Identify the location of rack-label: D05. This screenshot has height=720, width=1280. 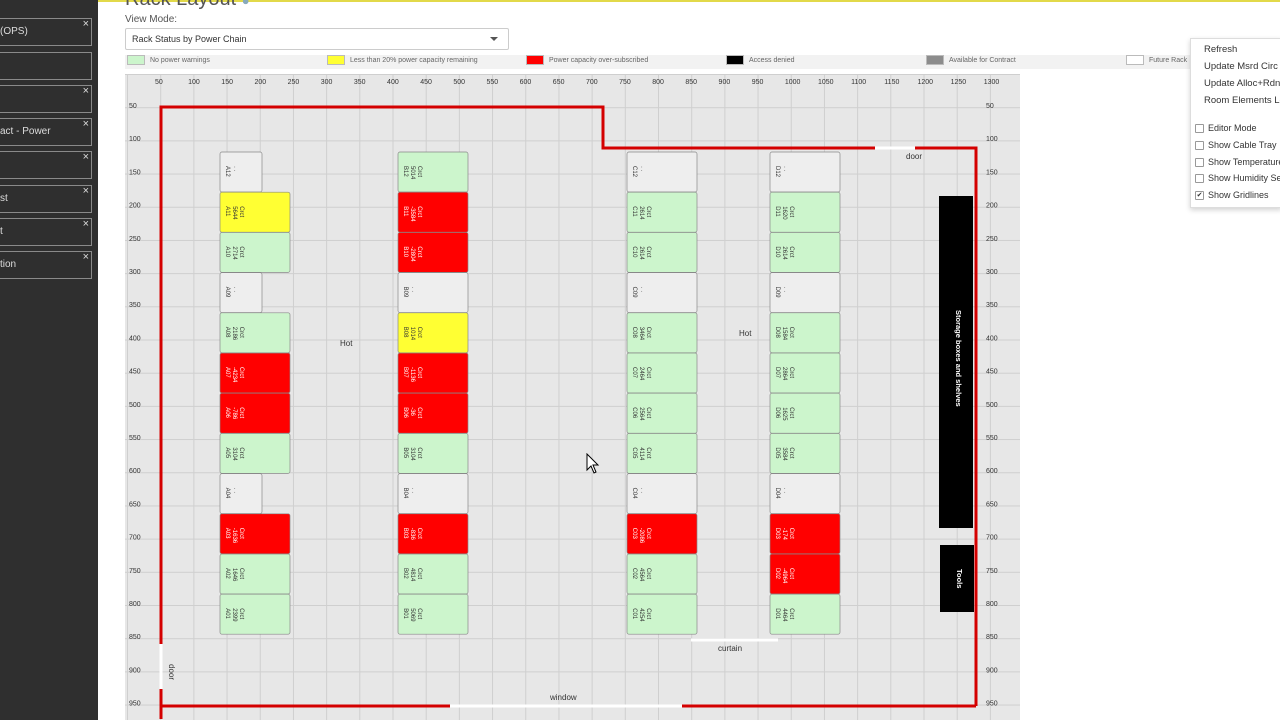
(777, 453).